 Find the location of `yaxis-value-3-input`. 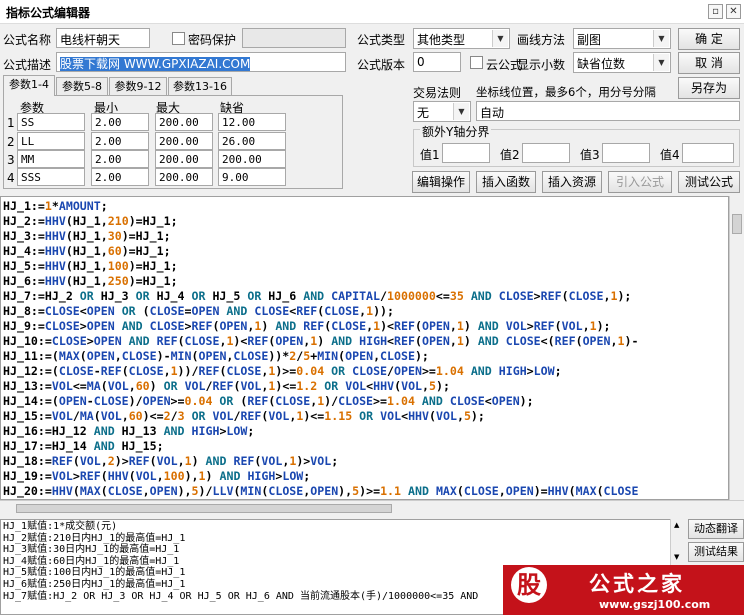

yaxis-value-3-input is located at coordinates (626, 153).